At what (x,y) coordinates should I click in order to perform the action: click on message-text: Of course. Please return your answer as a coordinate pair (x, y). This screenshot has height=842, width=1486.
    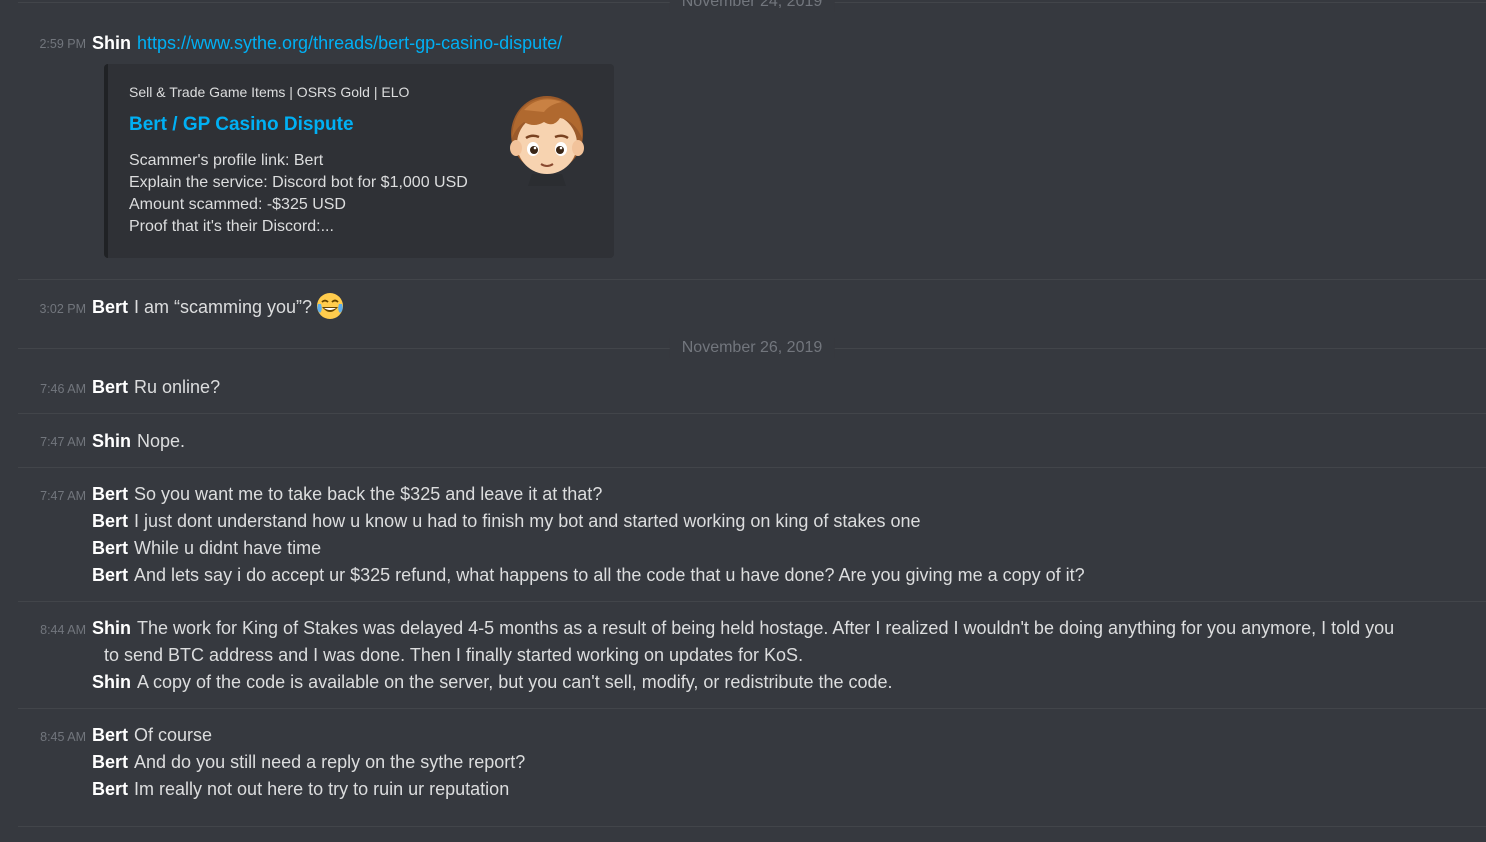
    Looking at the image, I should click on (173, 735).